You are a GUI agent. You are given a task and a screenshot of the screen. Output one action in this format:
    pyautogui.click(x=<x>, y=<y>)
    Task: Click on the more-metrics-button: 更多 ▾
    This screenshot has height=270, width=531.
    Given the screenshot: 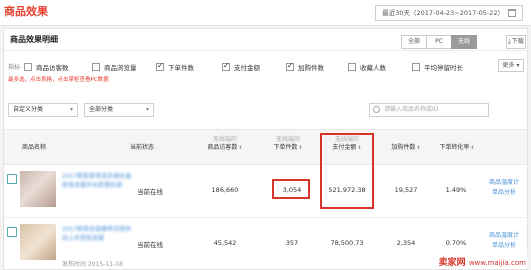 What is the action you would take?
    pyautogui.click(x=511, y=65)
    